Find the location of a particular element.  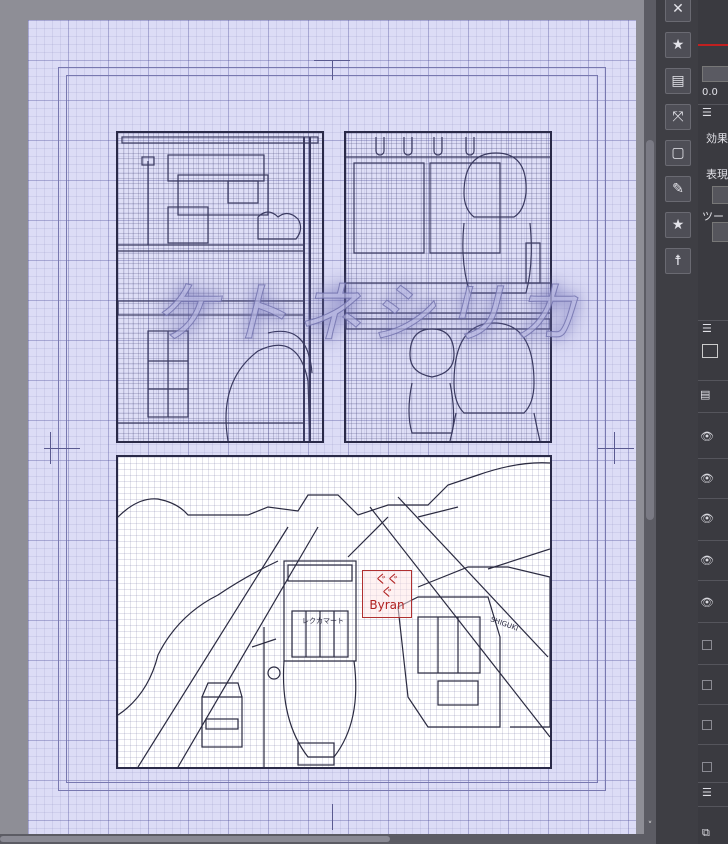

value-field: 0.0 is located at coordinates (710, 92).